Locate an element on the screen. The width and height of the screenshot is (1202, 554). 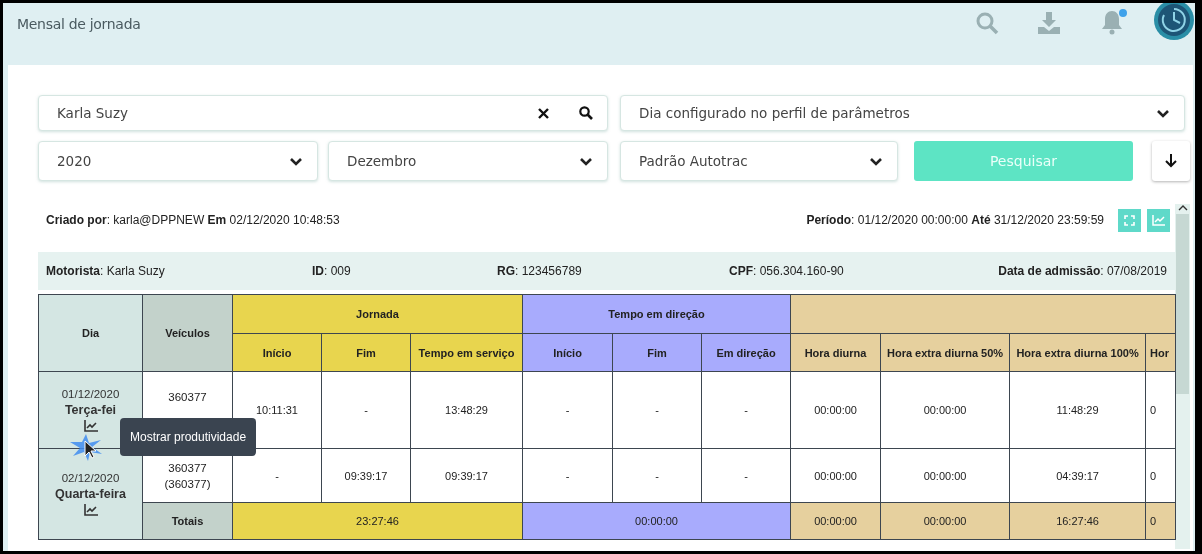
group-header: Jornada is located at coordinates (377, 314).